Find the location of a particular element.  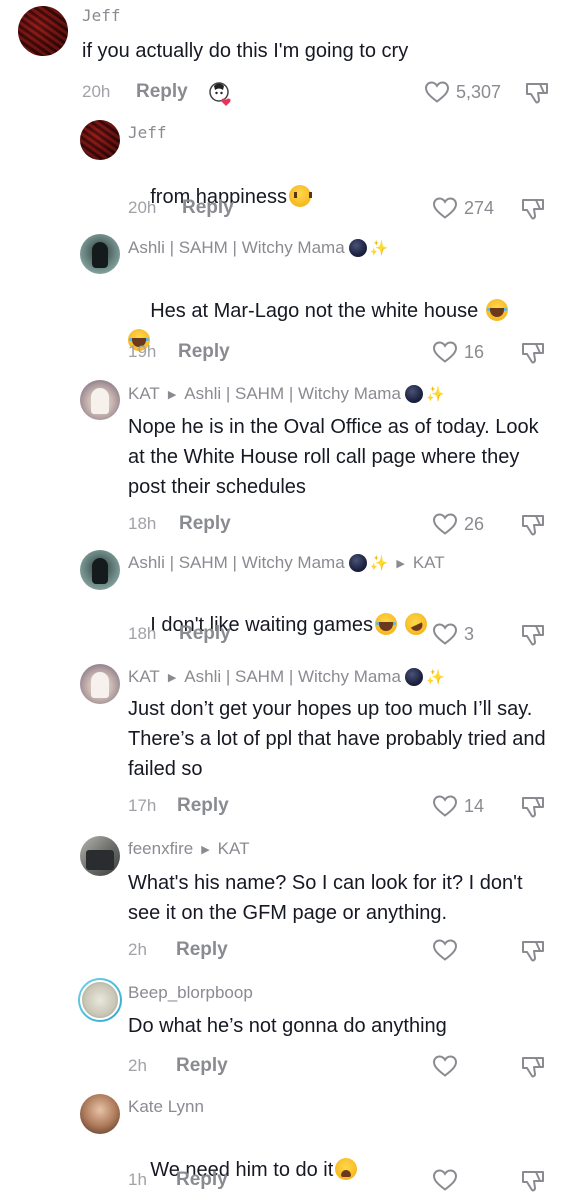

like-button: 16 is located at coordinates (458, 352).